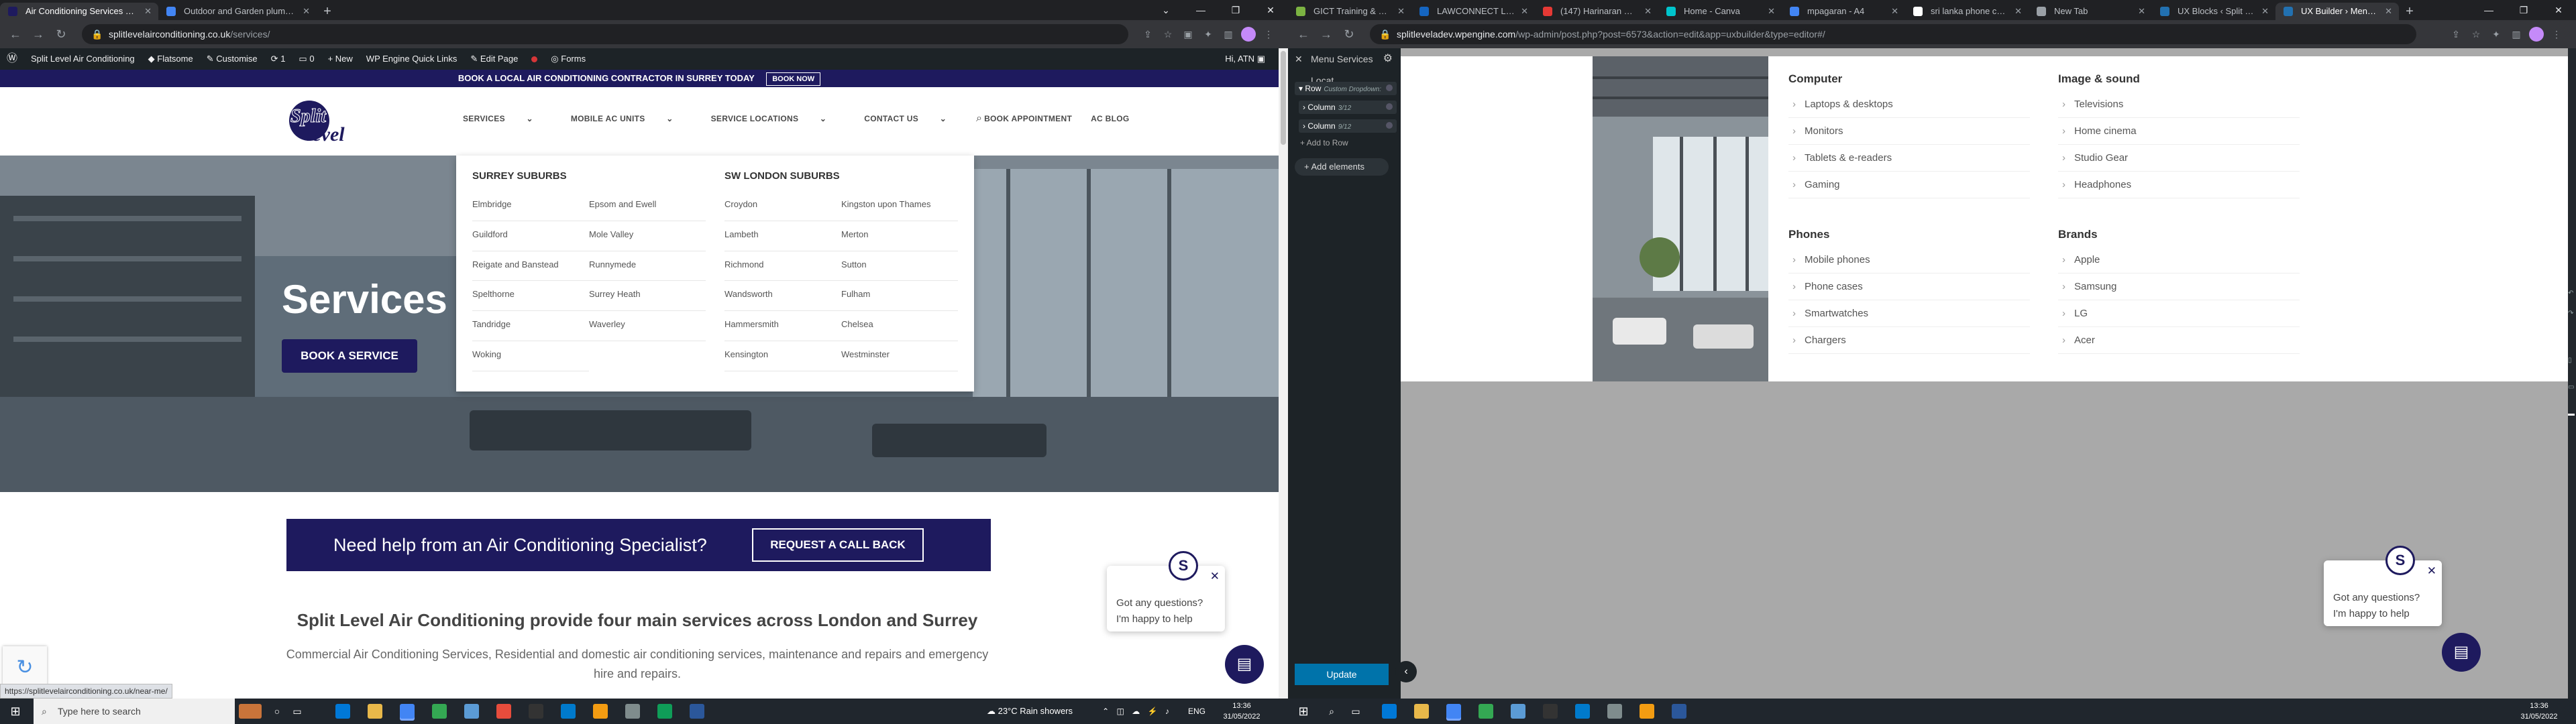 The height and width of the screenshot is (724, 2576). What do you see at coordinates (1843, 11) in the screenshot?
I see `tab-mpagaran: mpagaran - A4 ✕` at bounding box center [1843, 11].